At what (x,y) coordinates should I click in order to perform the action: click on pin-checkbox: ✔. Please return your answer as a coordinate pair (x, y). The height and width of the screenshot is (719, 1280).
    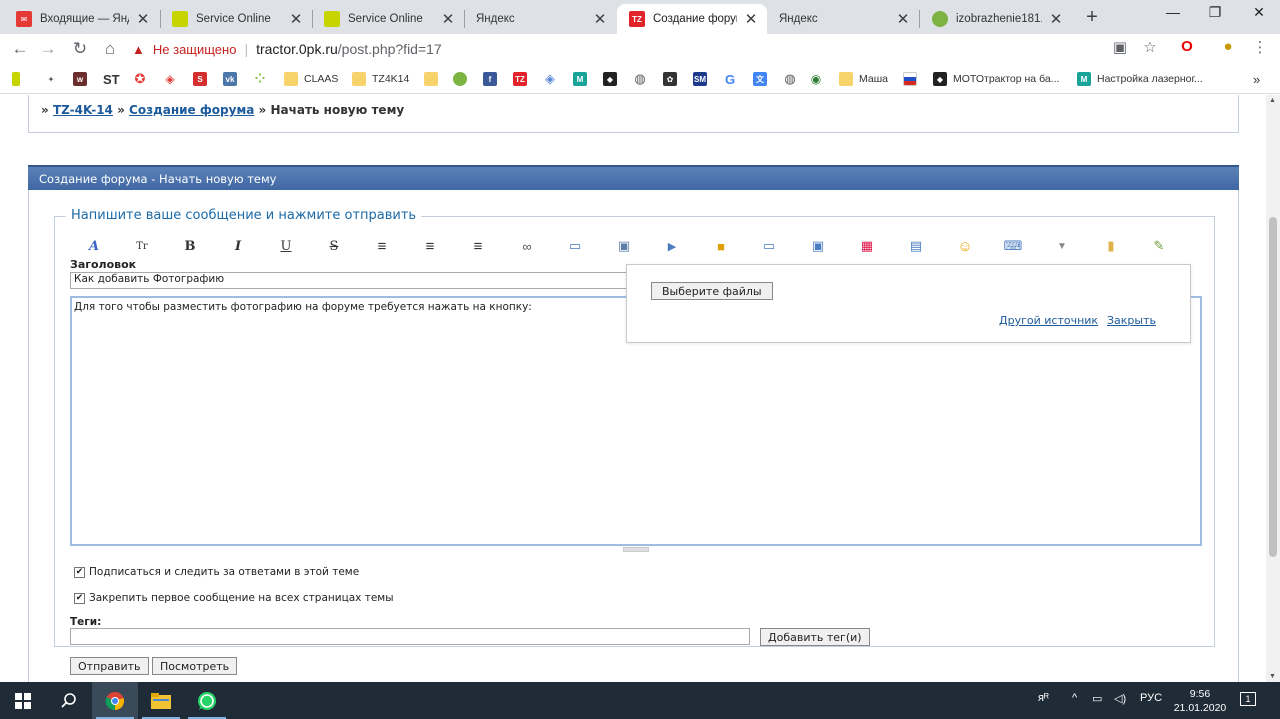
    Looking at the image, I should click on (79, 598).